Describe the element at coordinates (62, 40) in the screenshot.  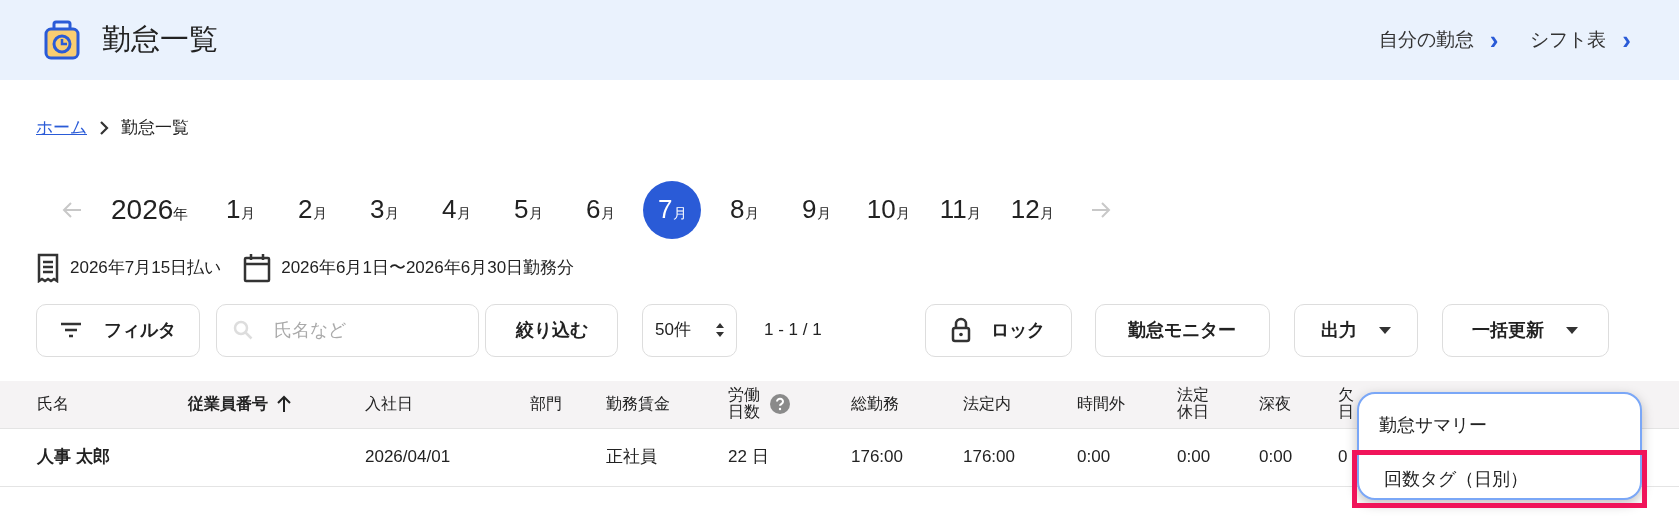
I see `clock-bag-icon` at that location.